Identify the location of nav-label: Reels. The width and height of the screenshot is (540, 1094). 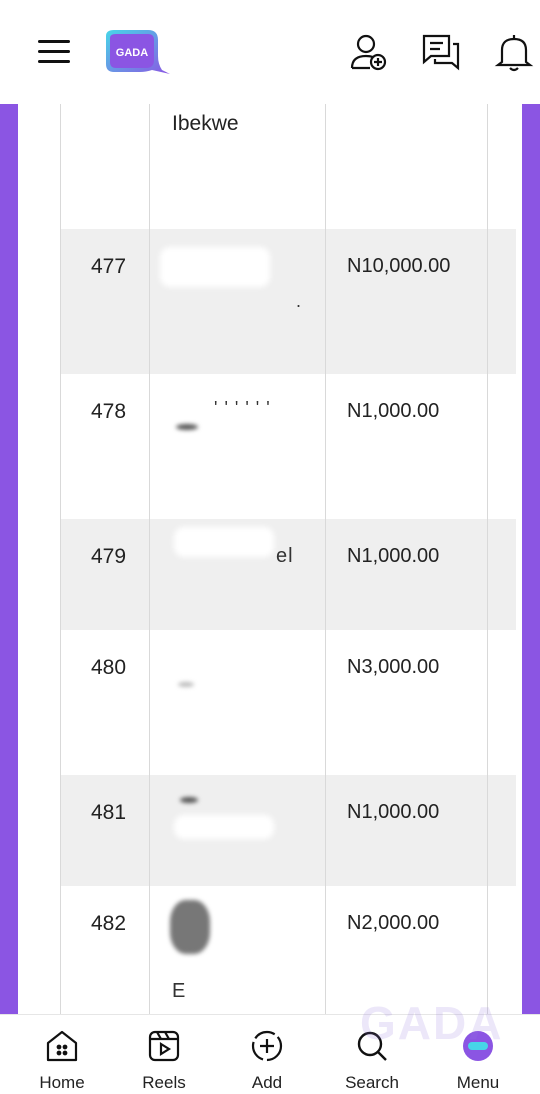
(164, 1082).